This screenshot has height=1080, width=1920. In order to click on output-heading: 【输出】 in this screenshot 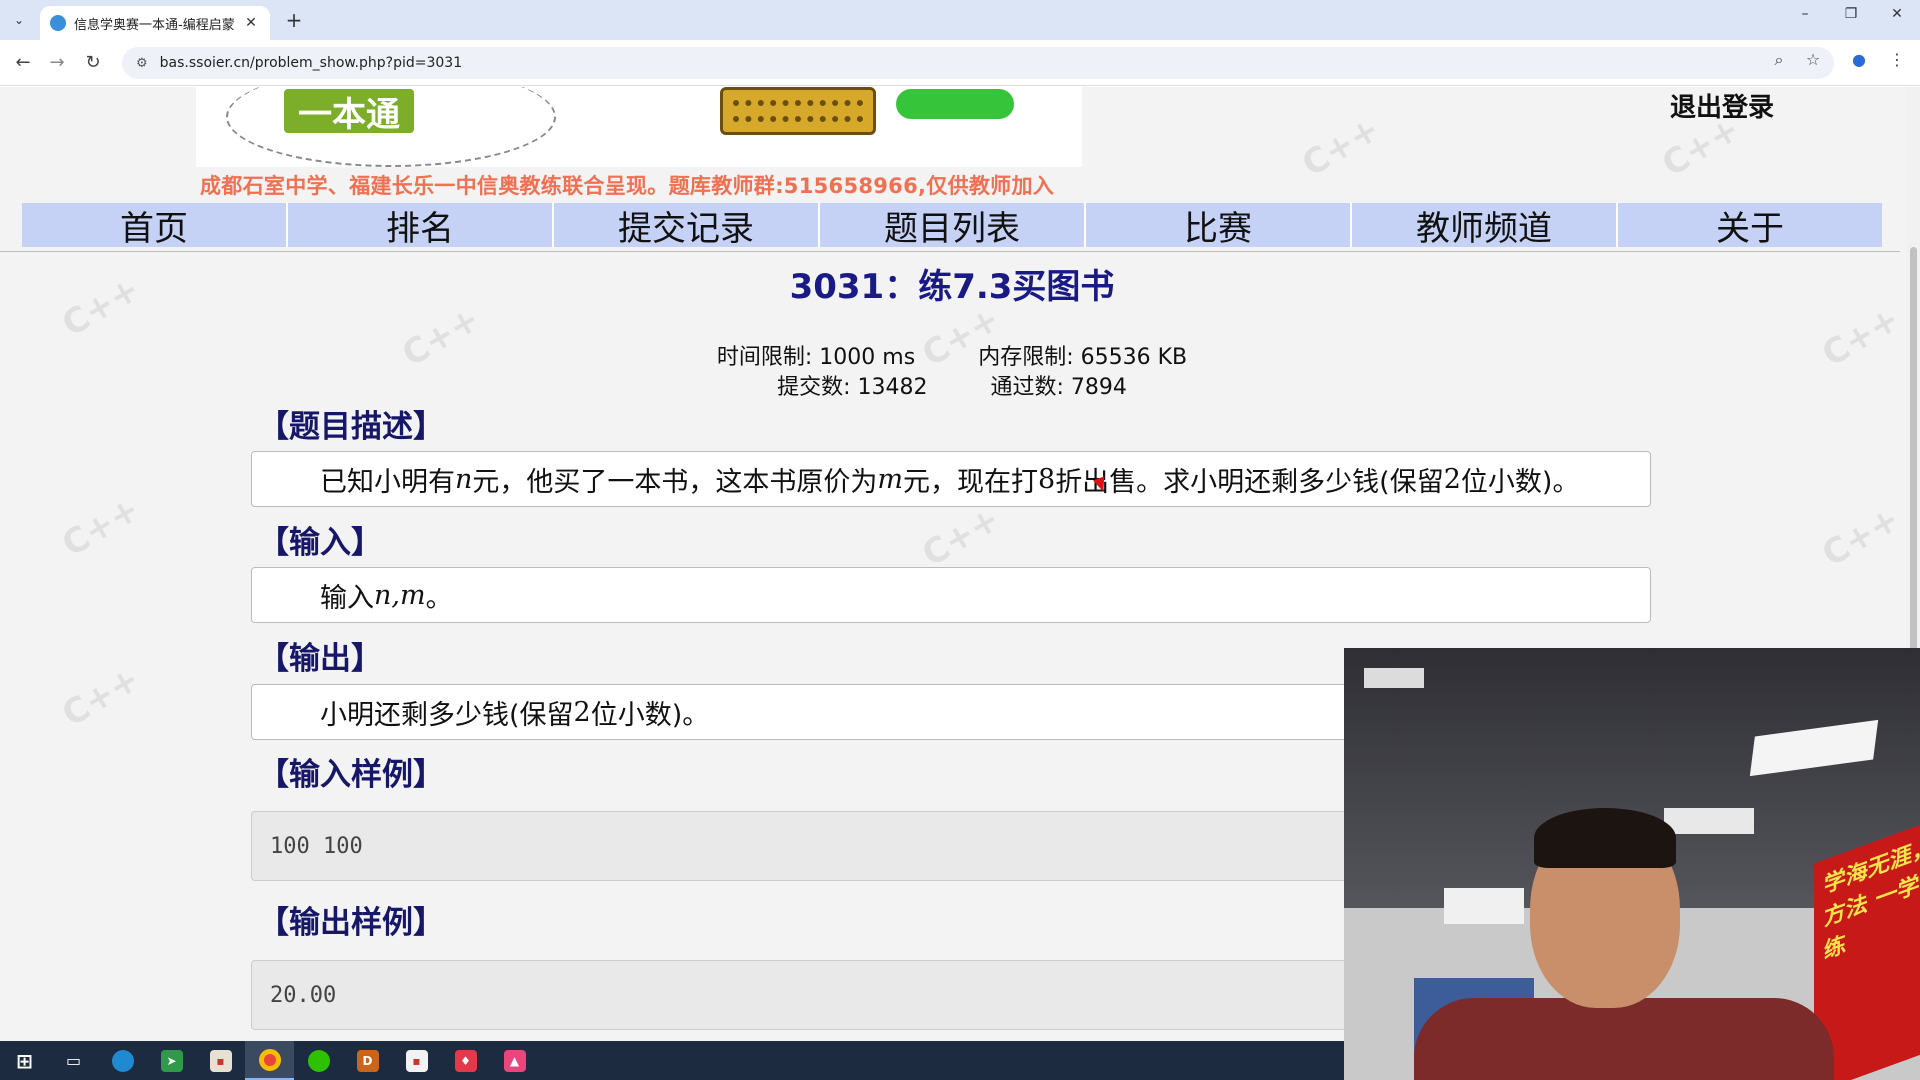, I will do `click(320, 659)`.